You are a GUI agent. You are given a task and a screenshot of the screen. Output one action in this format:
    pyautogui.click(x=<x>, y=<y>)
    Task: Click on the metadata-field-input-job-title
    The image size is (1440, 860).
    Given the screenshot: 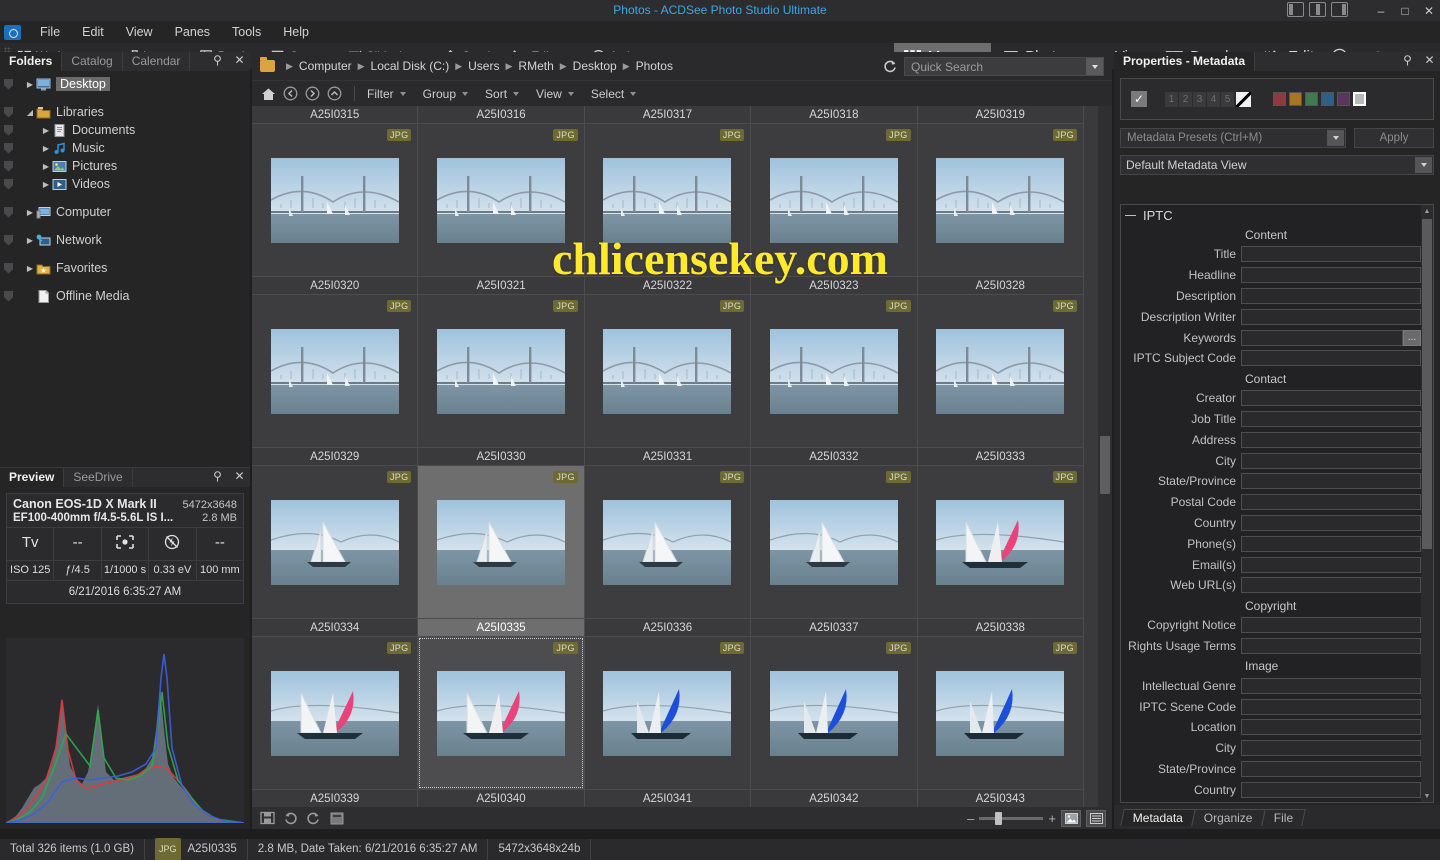 What is the action you would take?
    pyautogui.click(x=1331, y=418)
    